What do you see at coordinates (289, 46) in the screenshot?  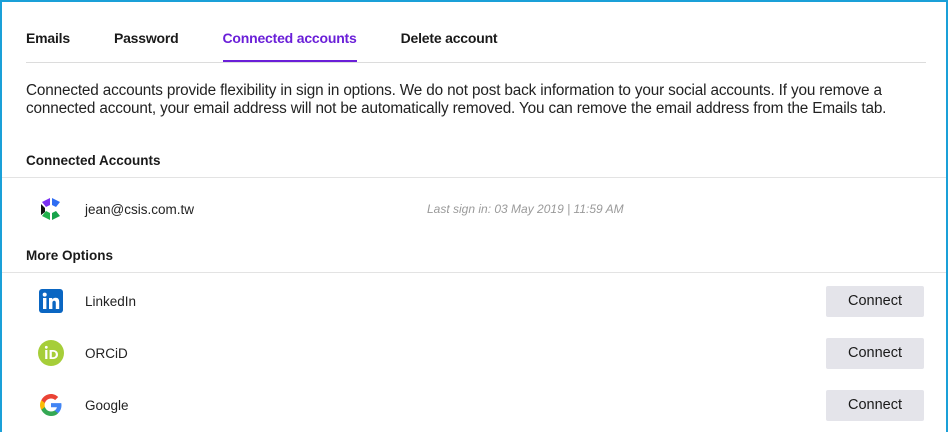 I see `tab-connected-accounts: Connected accounts` at bounding box center [289, 46].